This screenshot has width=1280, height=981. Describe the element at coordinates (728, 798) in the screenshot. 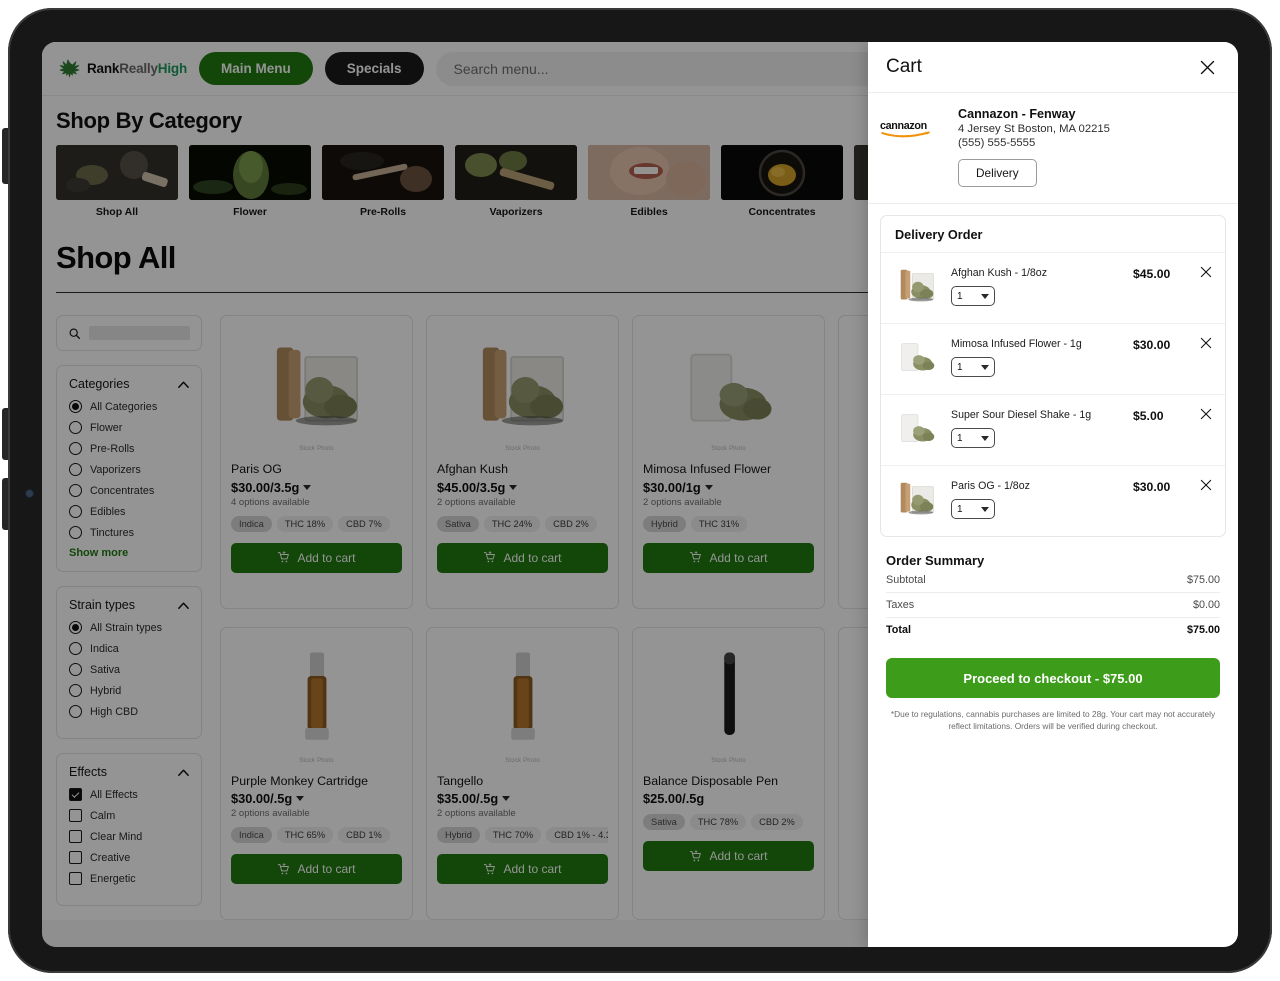

I see `product-price: $25.00/.5g` at that location.